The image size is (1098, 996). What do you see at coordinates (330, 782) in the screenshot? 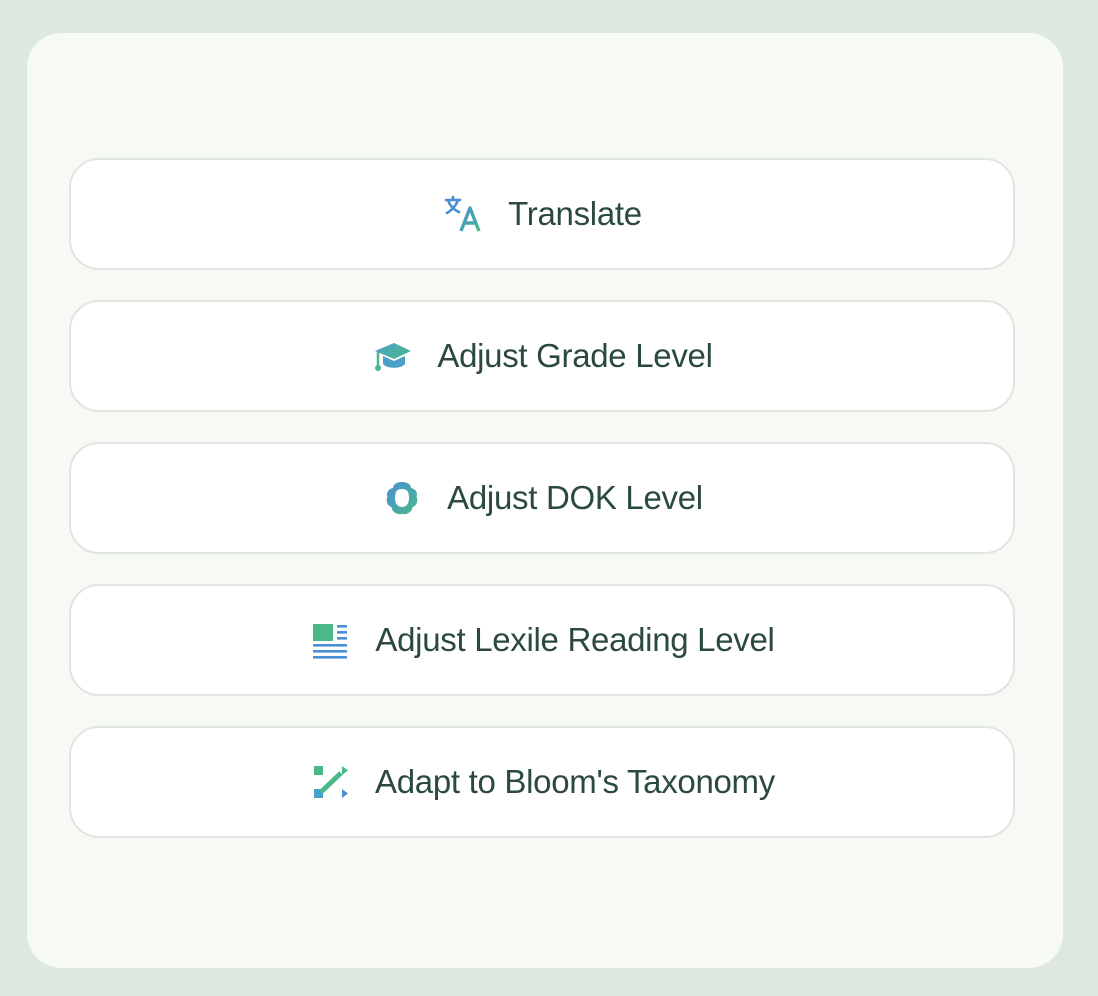
I see `flow-arrows-icon` at bounding box center [330, 782].